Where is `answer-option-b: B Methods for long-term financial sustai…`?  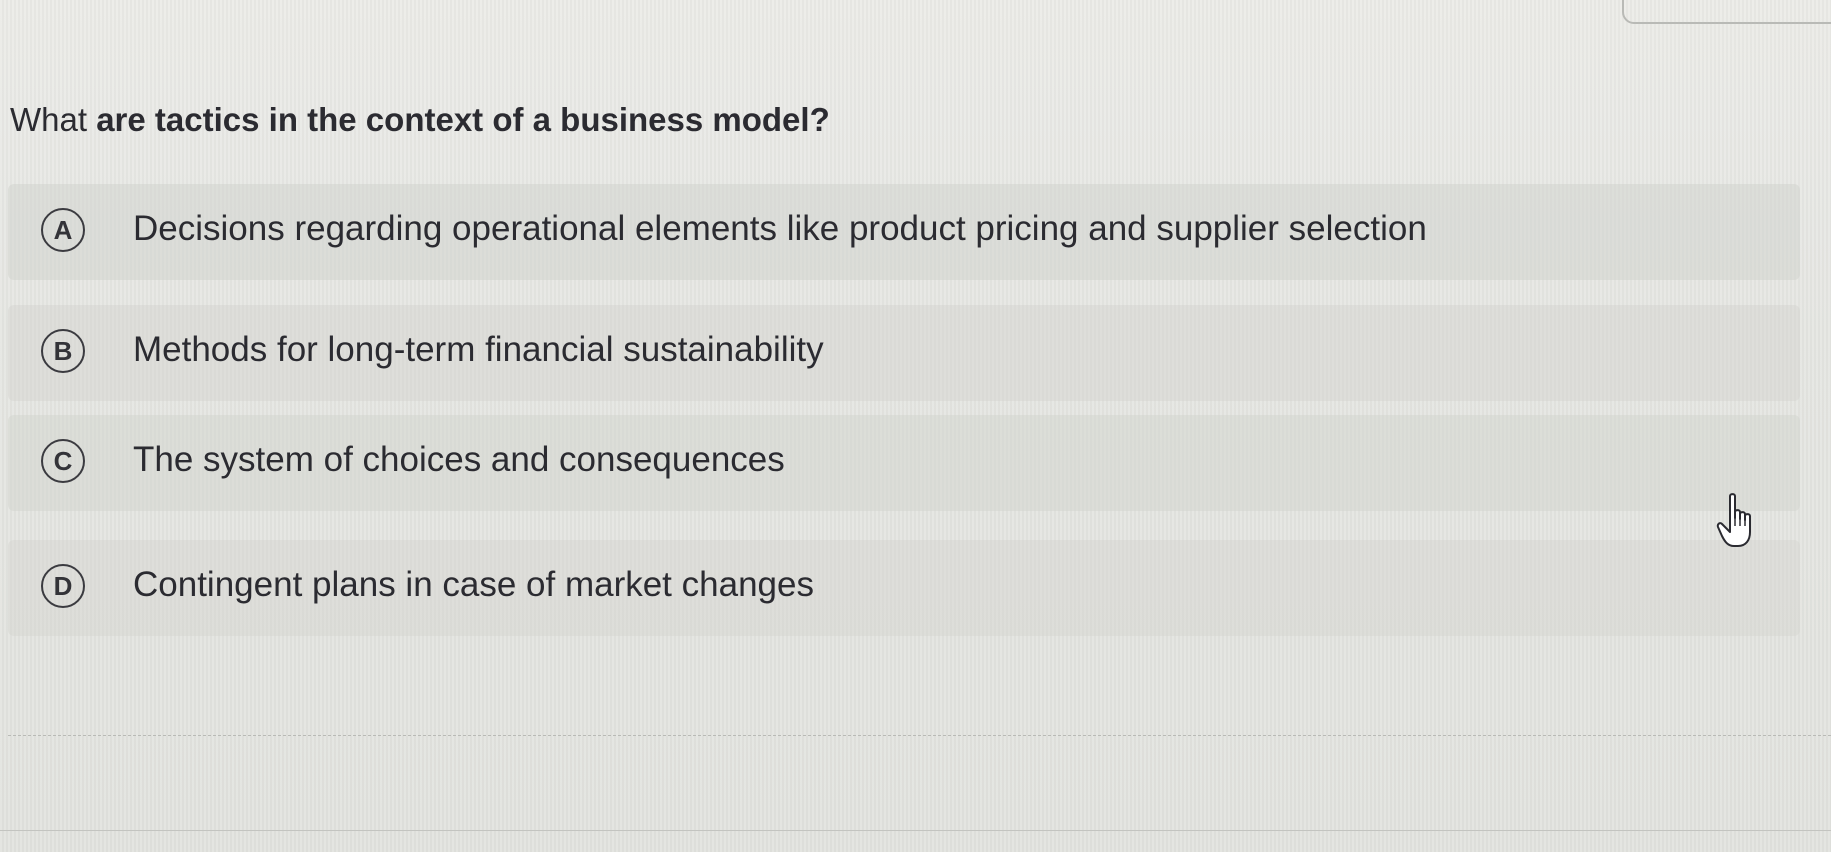 answer-option-b: B Methods for long-term financial sustai… is located at coordinates (904, 353).